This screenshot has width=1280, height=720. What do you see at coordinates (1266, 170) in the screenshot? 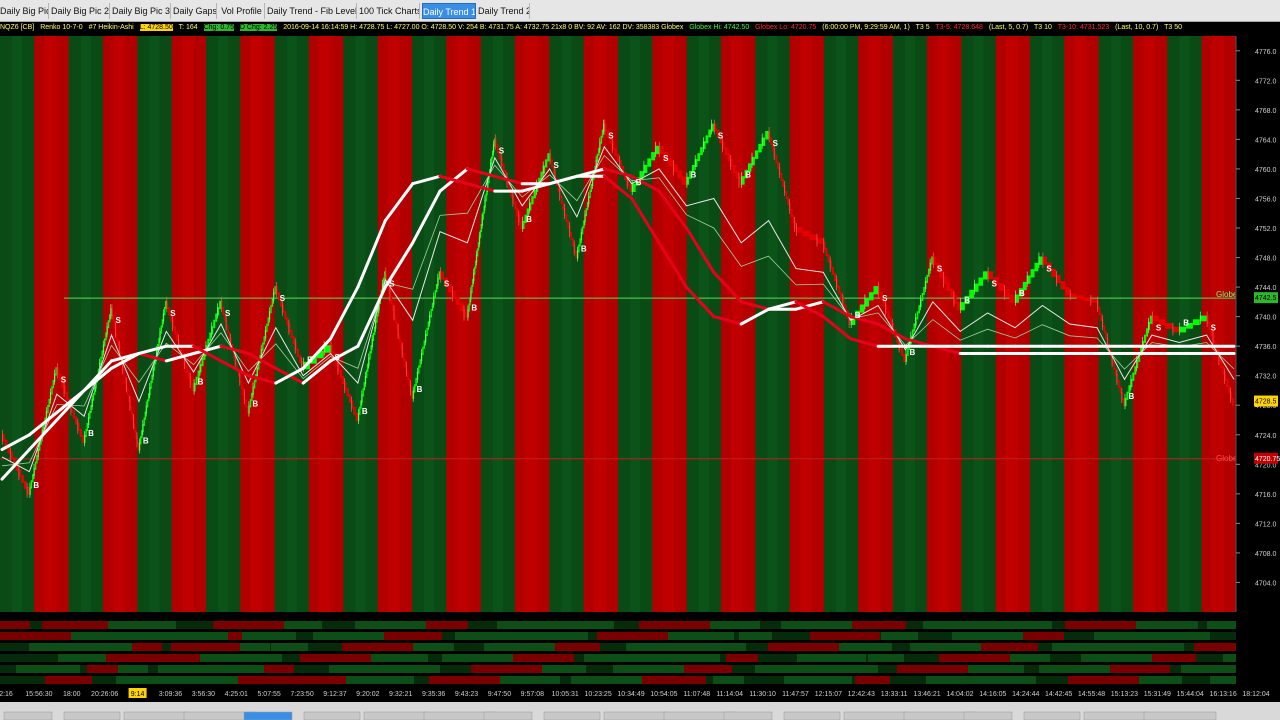
I see `y-tick-label: 4760.0` at bounding box center [1266, 170].